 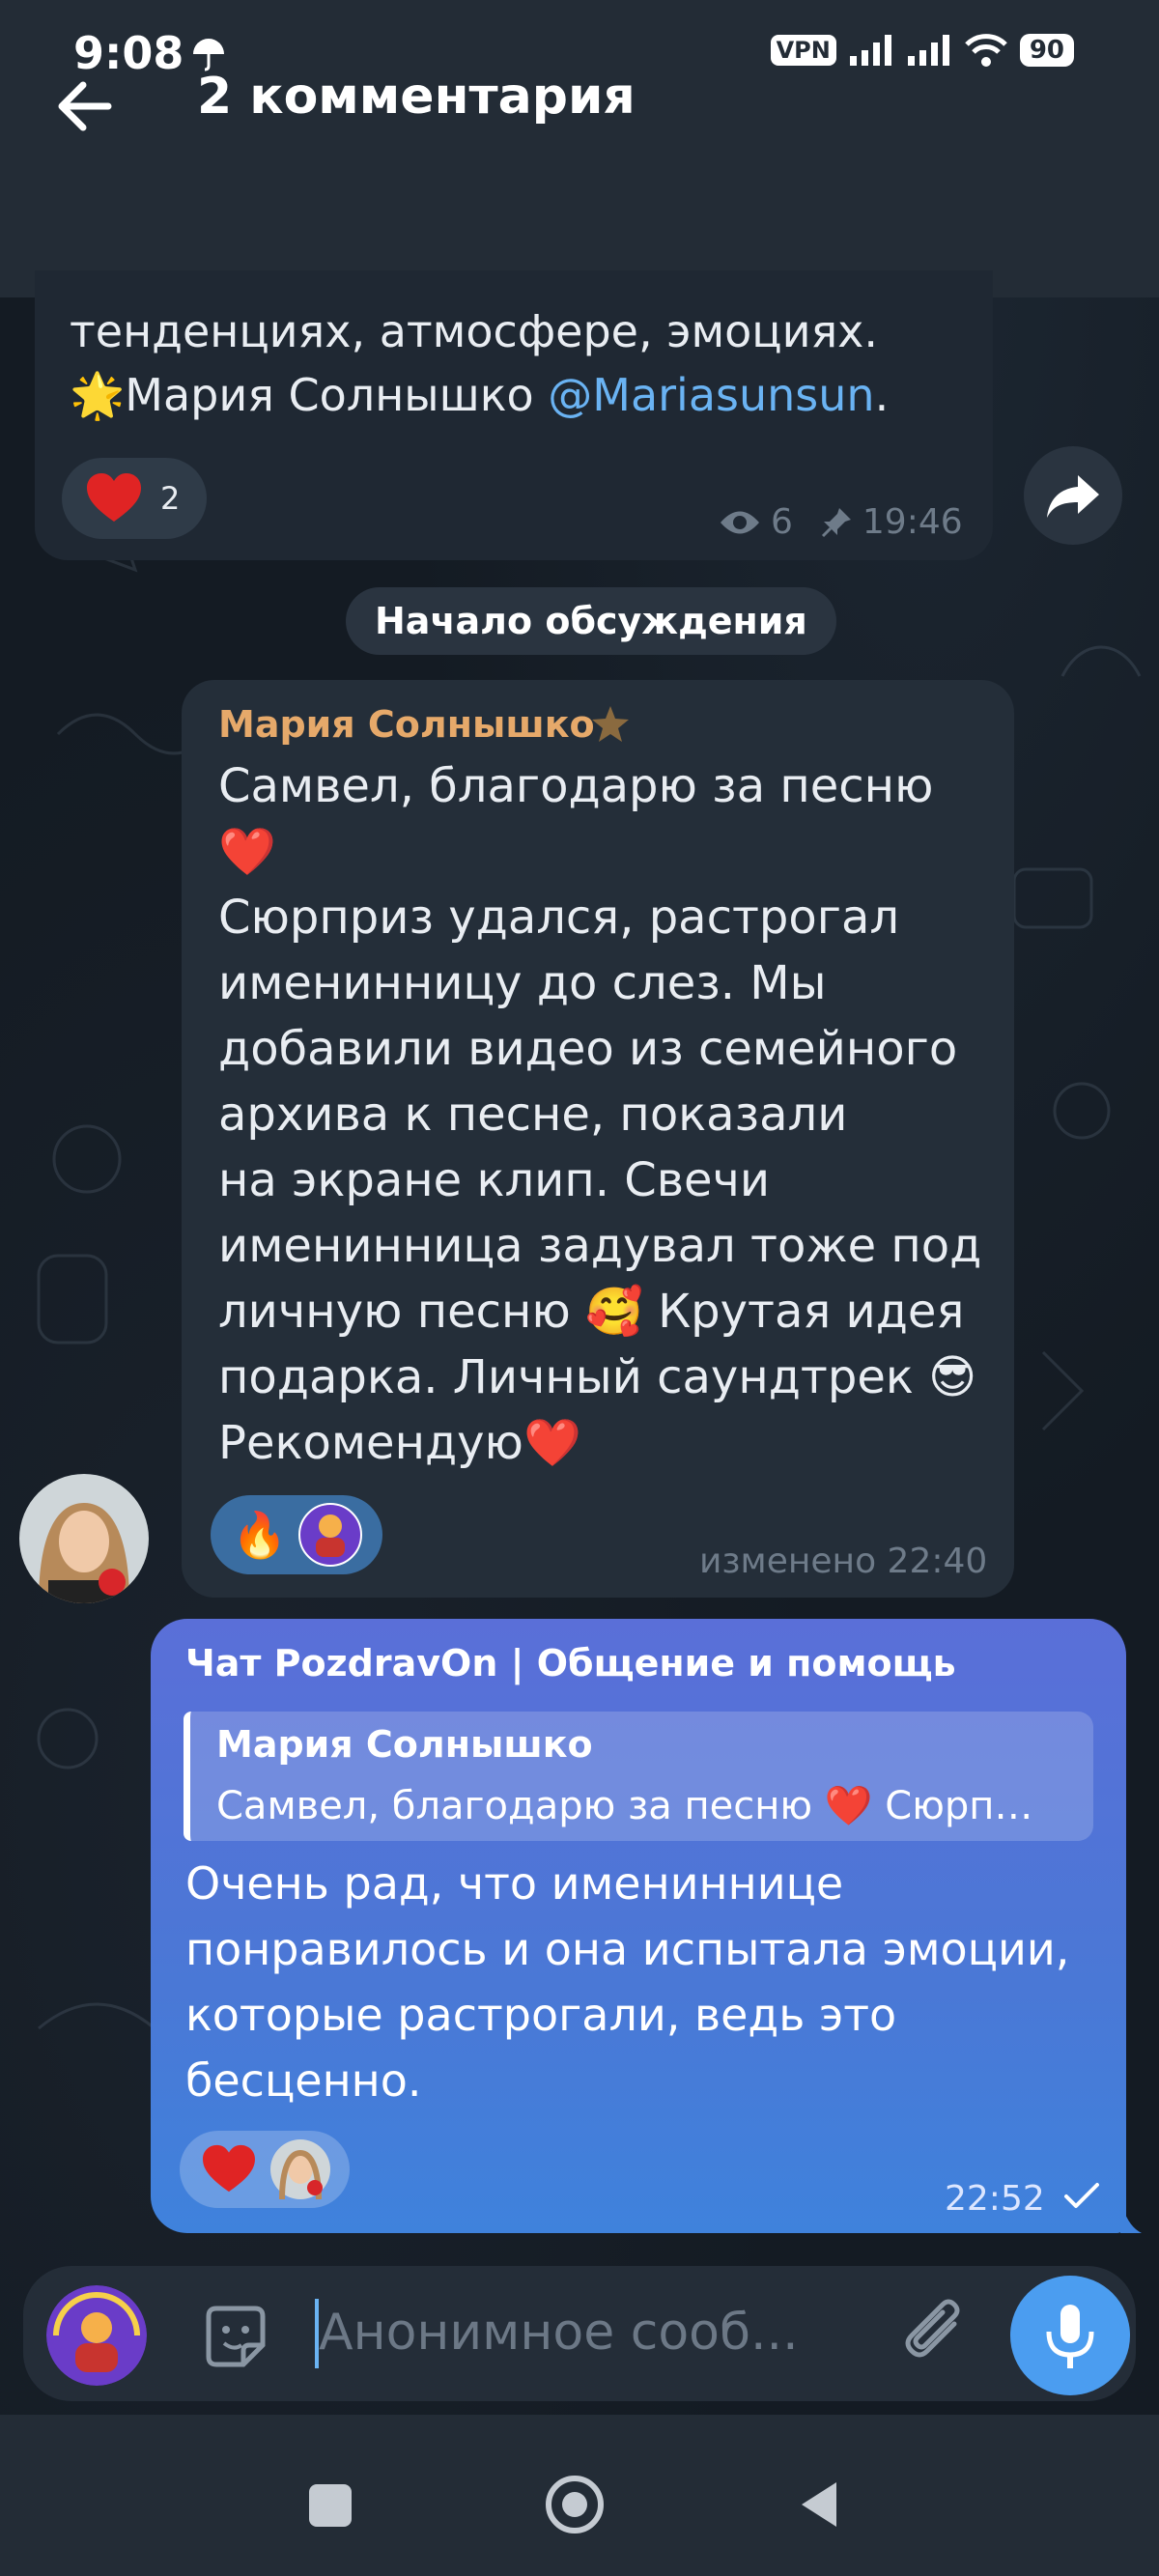 I want to click on reaction-count: 2, so click(x=171, y=498).